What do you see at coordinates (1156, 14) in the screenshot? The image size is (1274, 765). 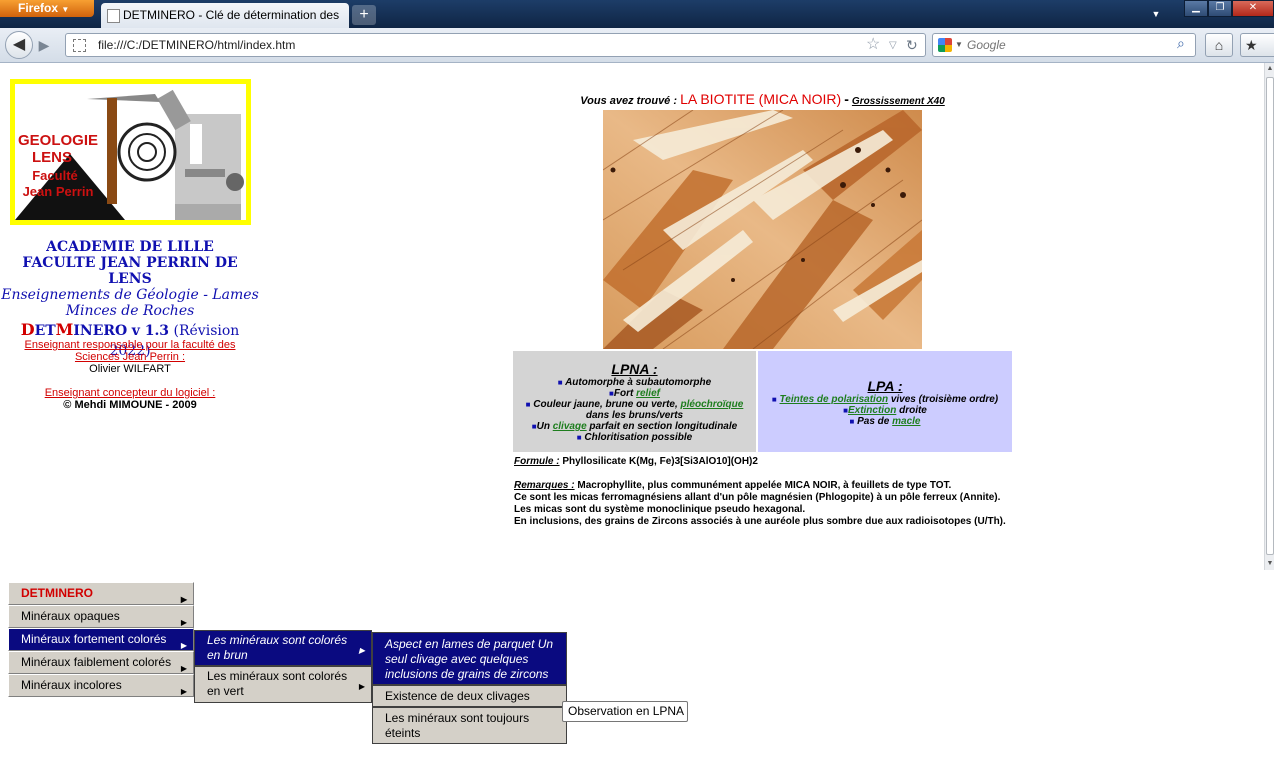 I see `tab-list-icon: ▼` at bounding box center [1156, 14].